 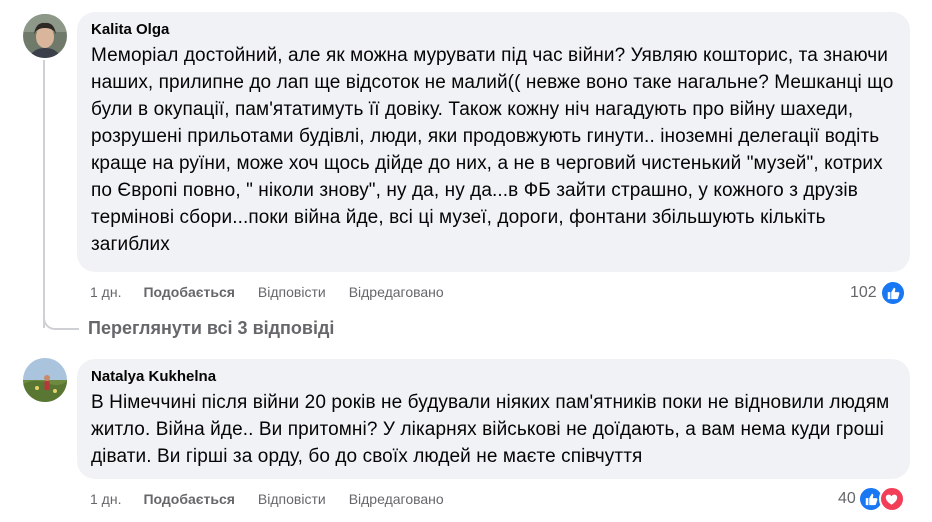 What do you see at coordinates (494, 377) in the screenshot?
I see `comment-author: Natalya Kukhelna` at bounding box center [494, 377].